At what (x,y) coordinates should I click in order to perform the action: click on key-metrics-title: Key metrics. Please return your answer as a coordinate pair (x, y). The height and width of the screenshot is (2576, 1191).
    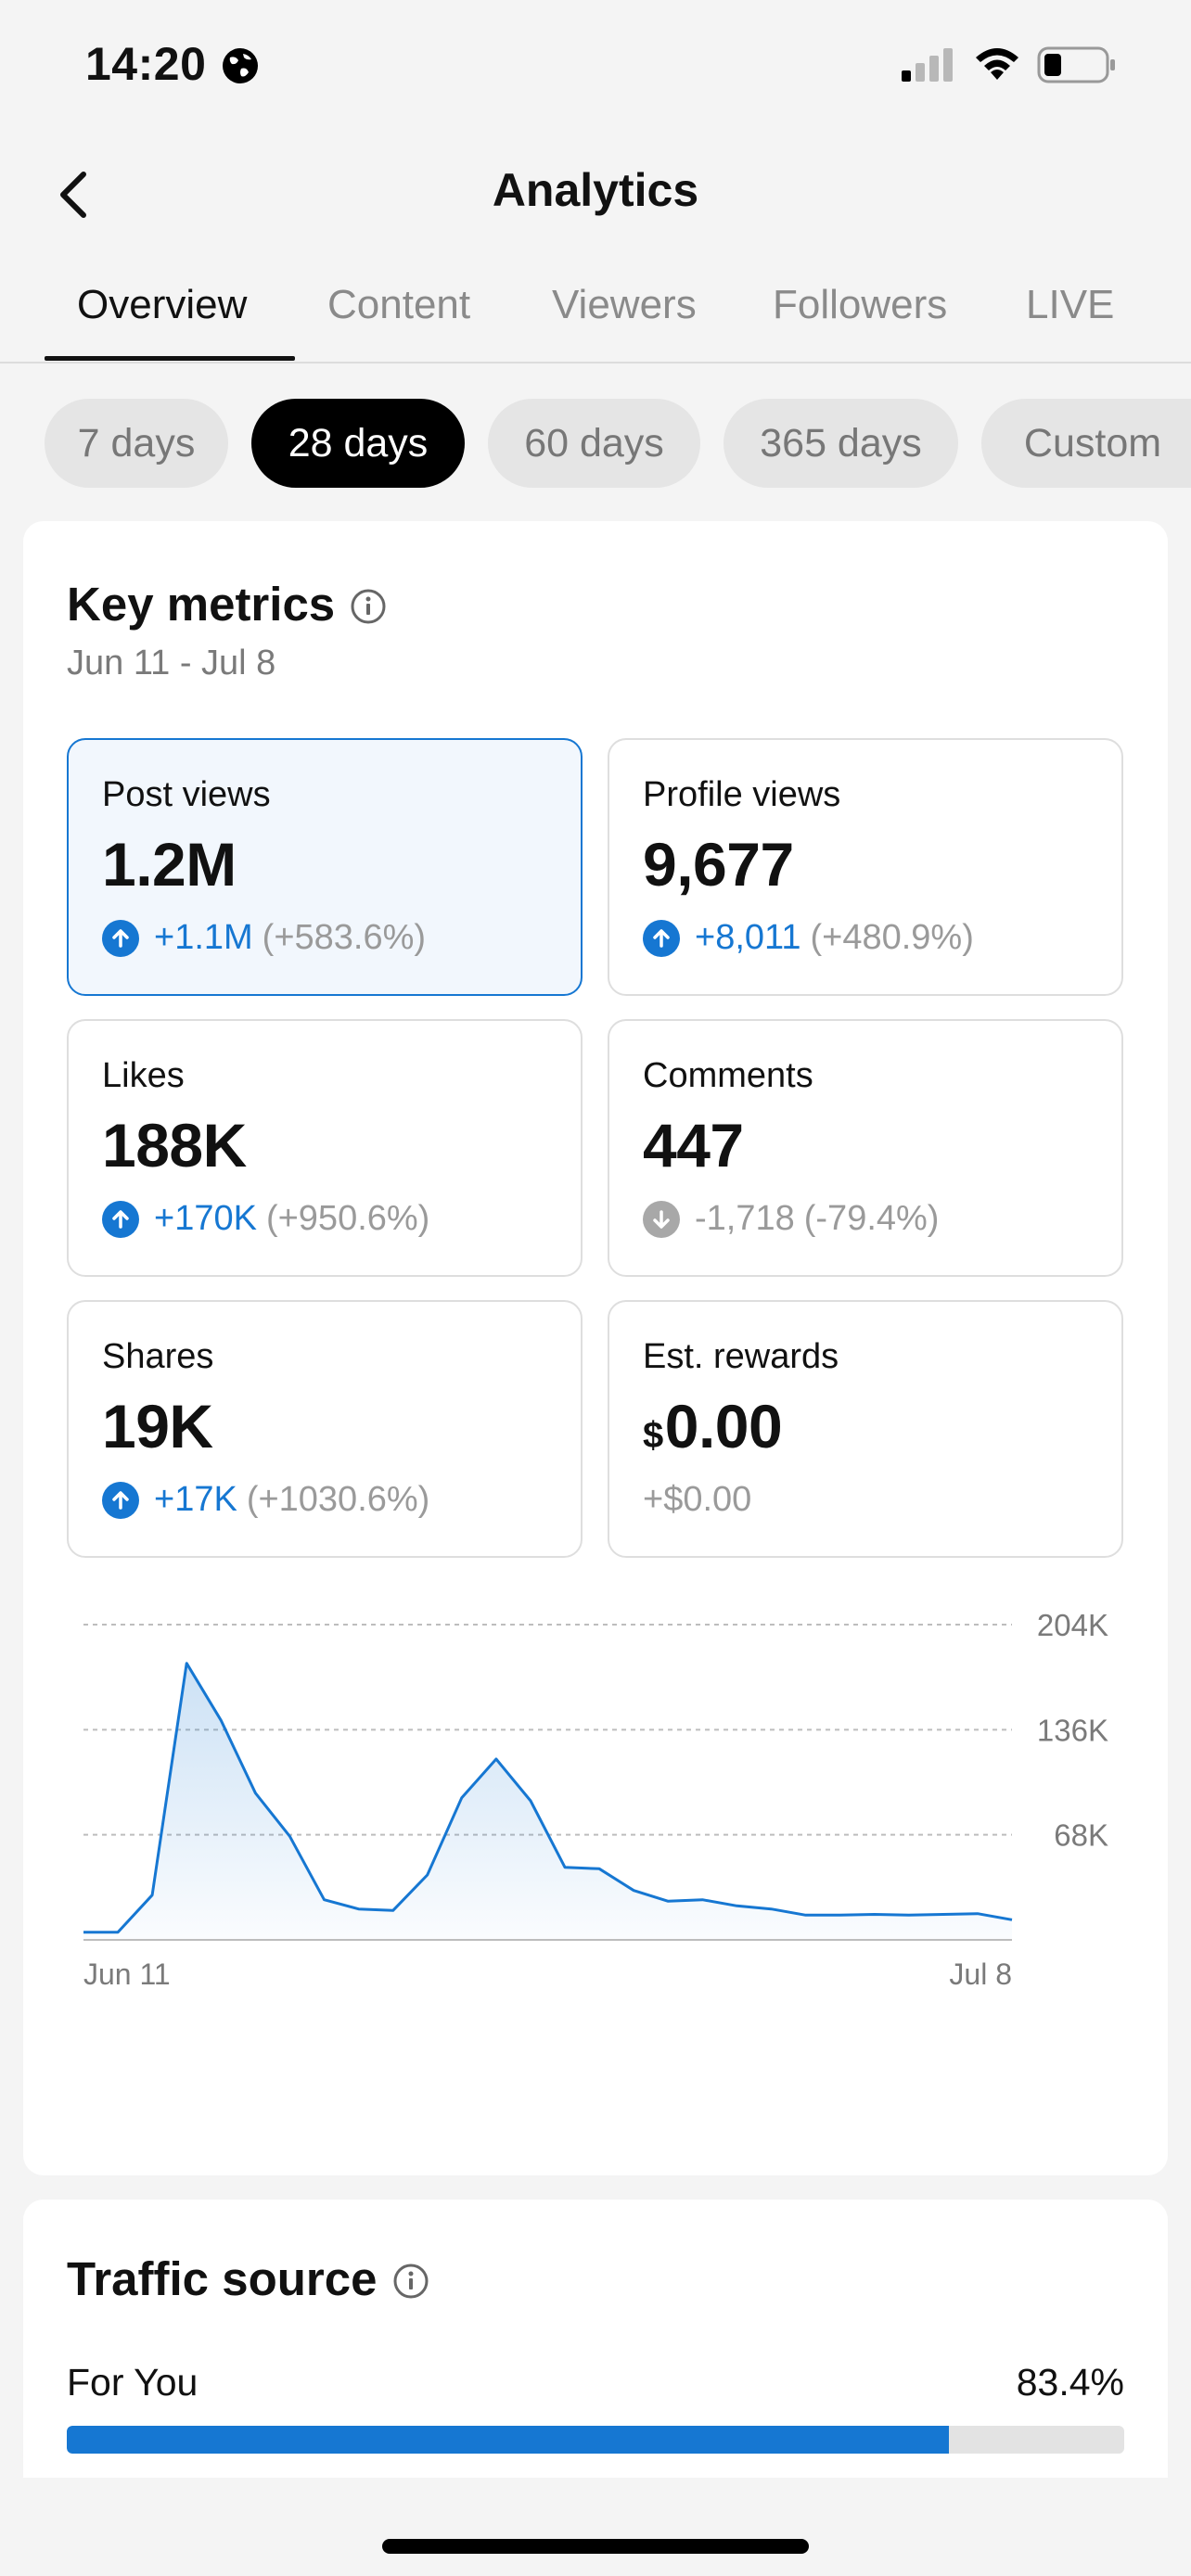
    Looking at the image, I should click on (201, 605).